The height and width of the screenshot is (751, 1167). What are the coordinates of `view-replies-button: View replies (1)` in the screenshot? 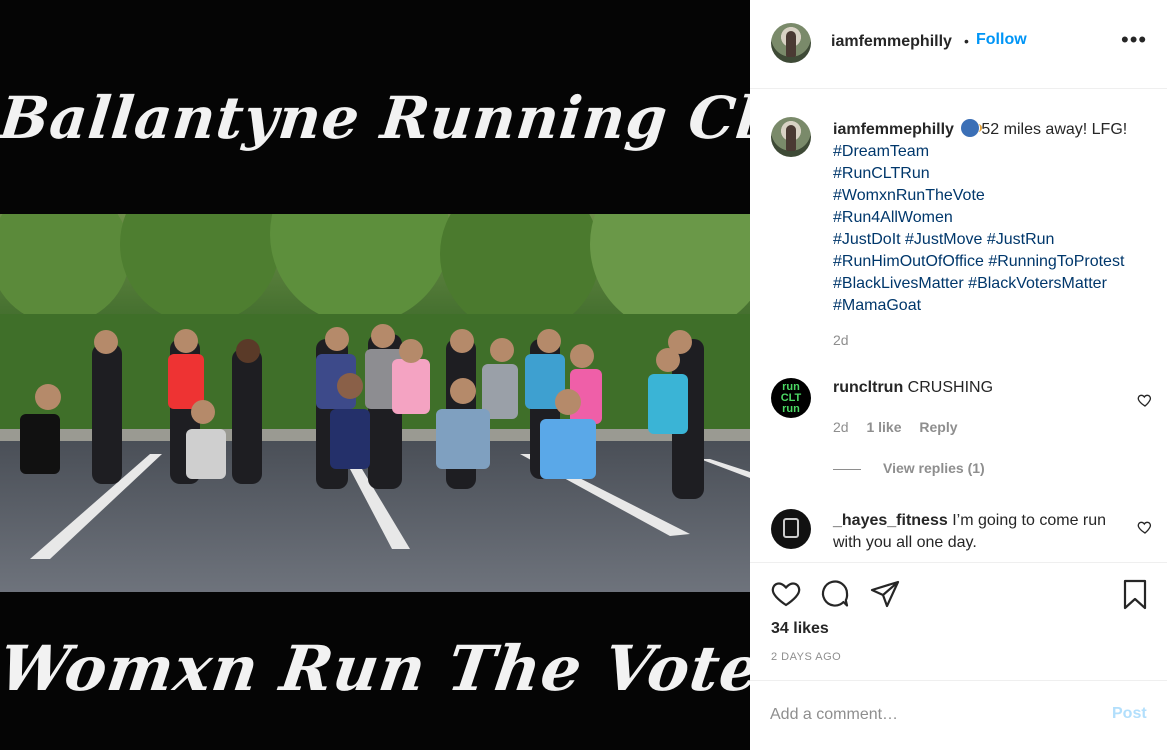 It's located at (909, 468).